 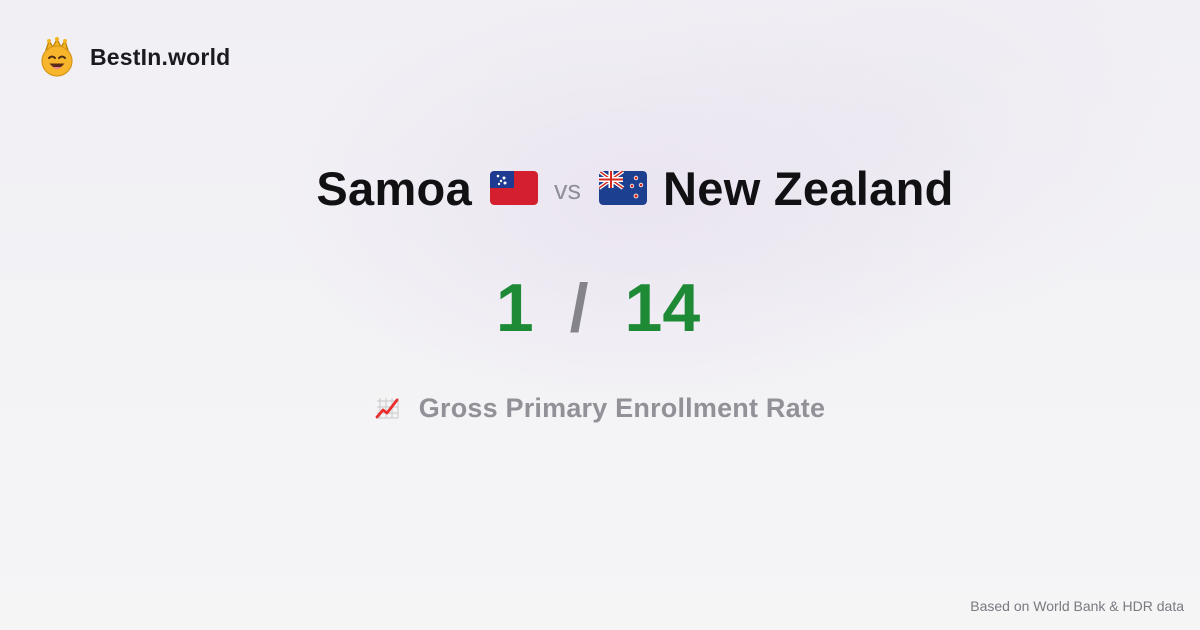 I want to click on crowned-smiley-icon, so click(x=57, y=57).